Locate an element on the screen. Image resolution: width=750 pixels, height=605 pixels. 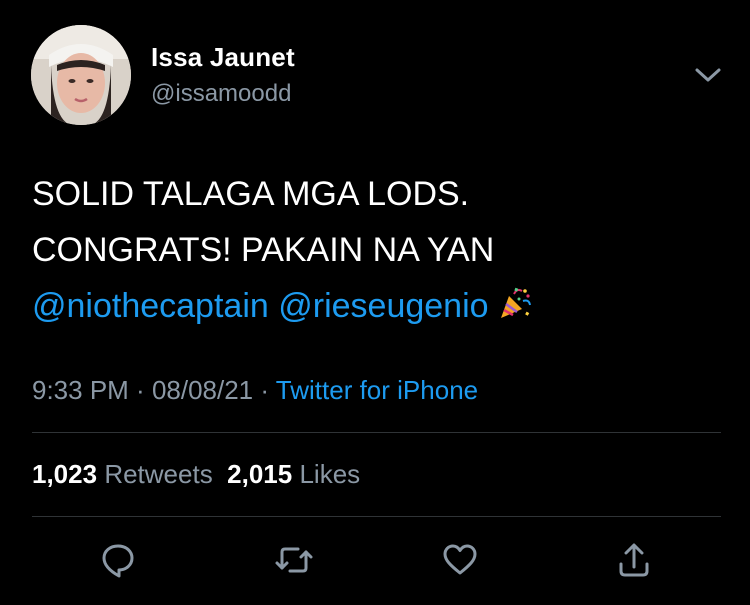
retweet-icon is located at coordinates (294, 560).